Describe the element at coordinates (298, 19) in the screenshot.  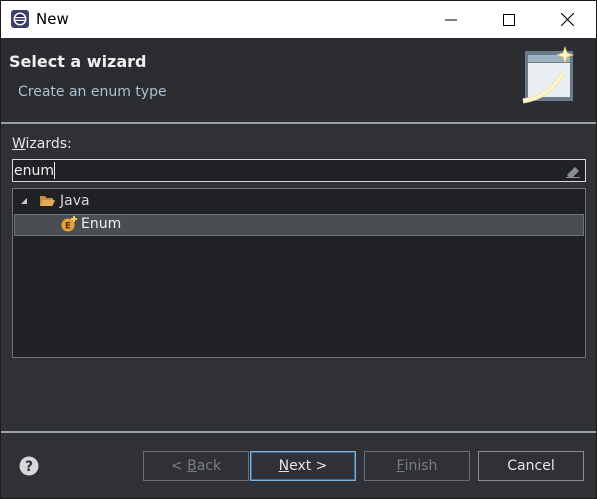
I see `title-bar: New` at that location.